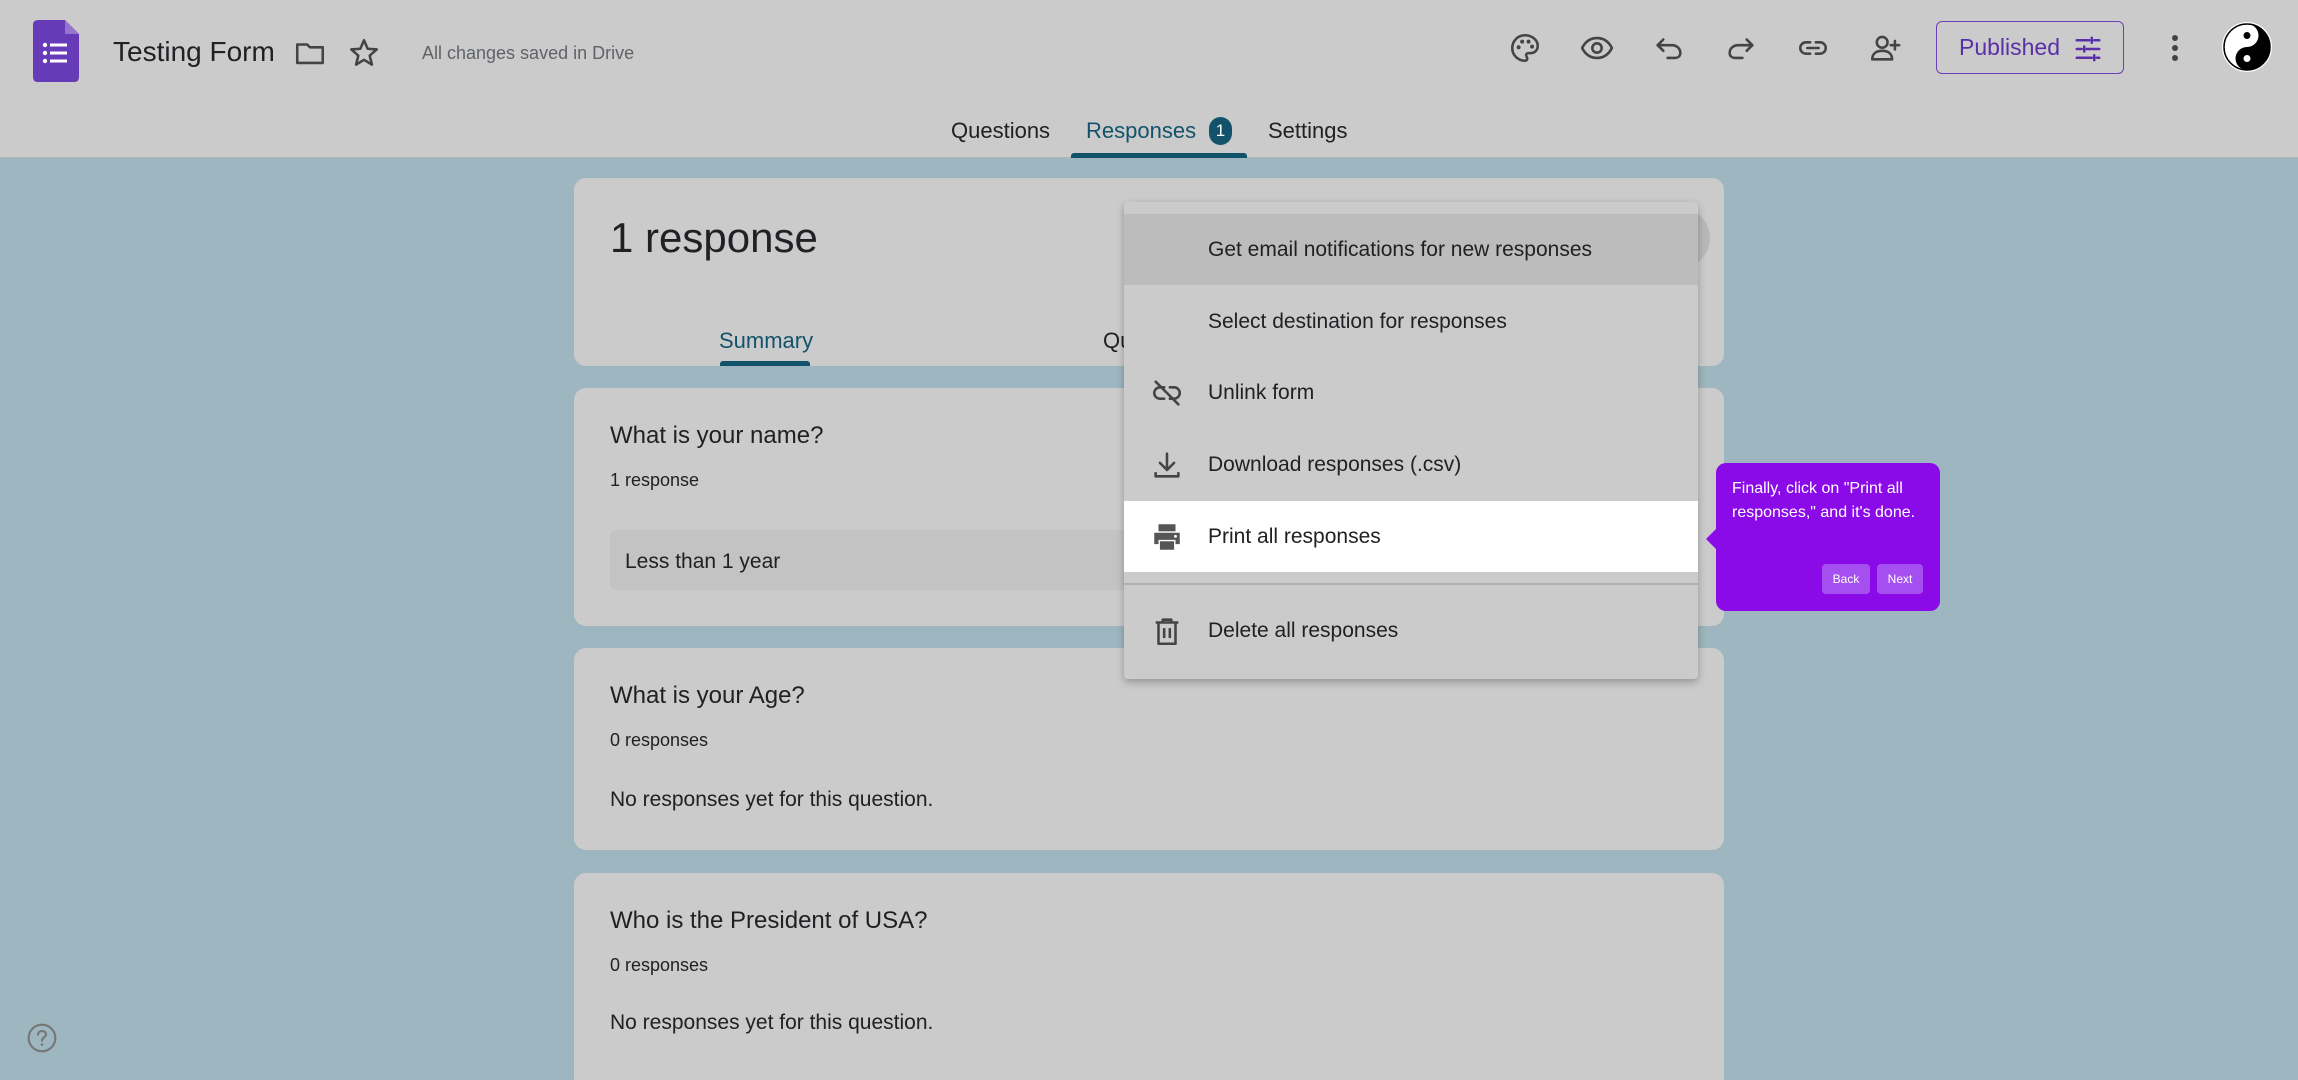  Describe the element at coordinates (1149, 79) in the screenshot. I see `top-bar: Testing Form All changes saved in Drive` at that location.